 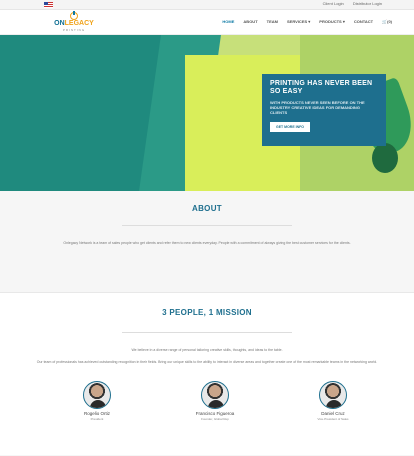 I want to click on member-name: Rogelio Ortiz, so click(x=96, y=413).